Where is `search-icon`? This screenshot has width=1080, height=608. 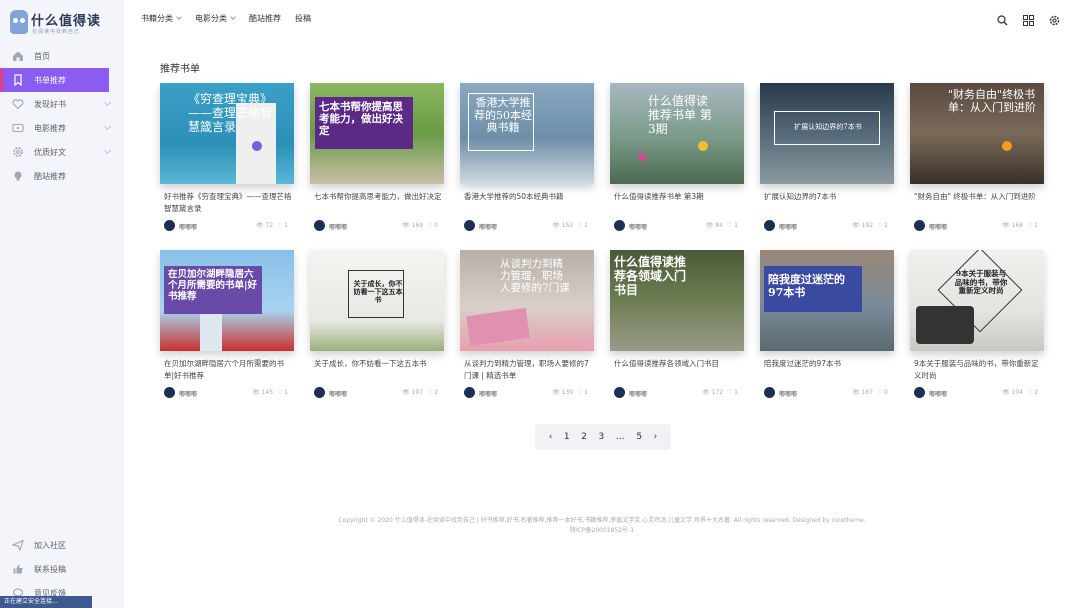 search-icon is located at coordinates (1002, 20).